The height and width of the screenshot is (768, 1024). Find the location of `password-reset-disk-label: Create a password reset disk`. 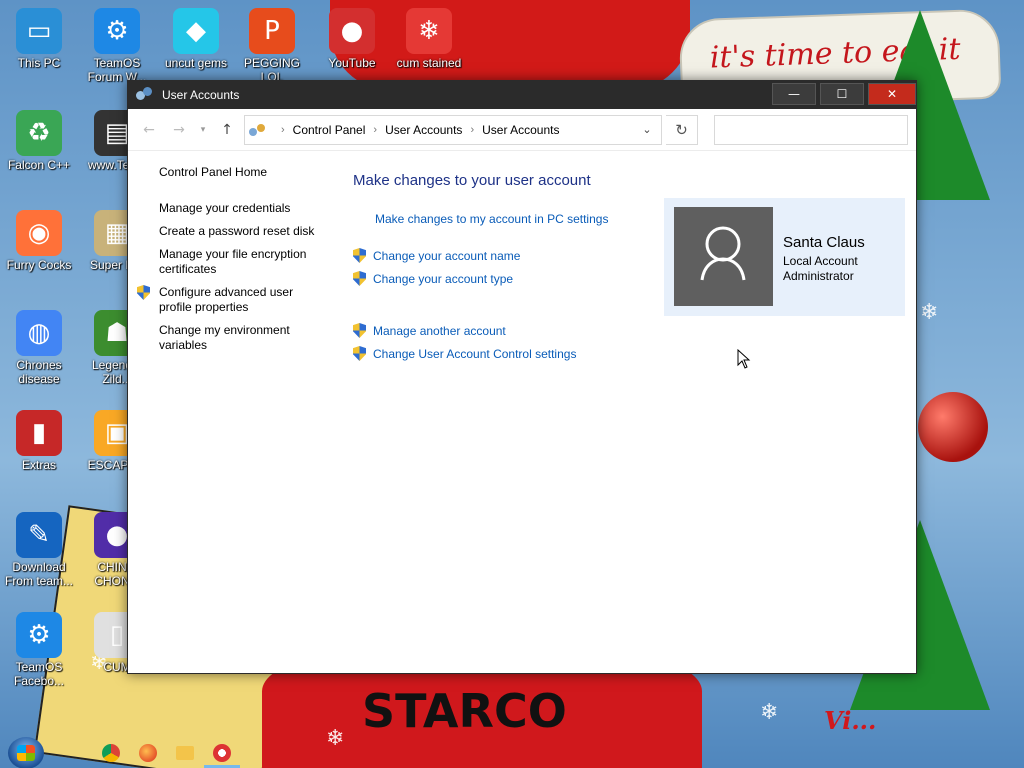

password-reset-disk-label: Create a password reset disk is located at coordinates (237, 231).